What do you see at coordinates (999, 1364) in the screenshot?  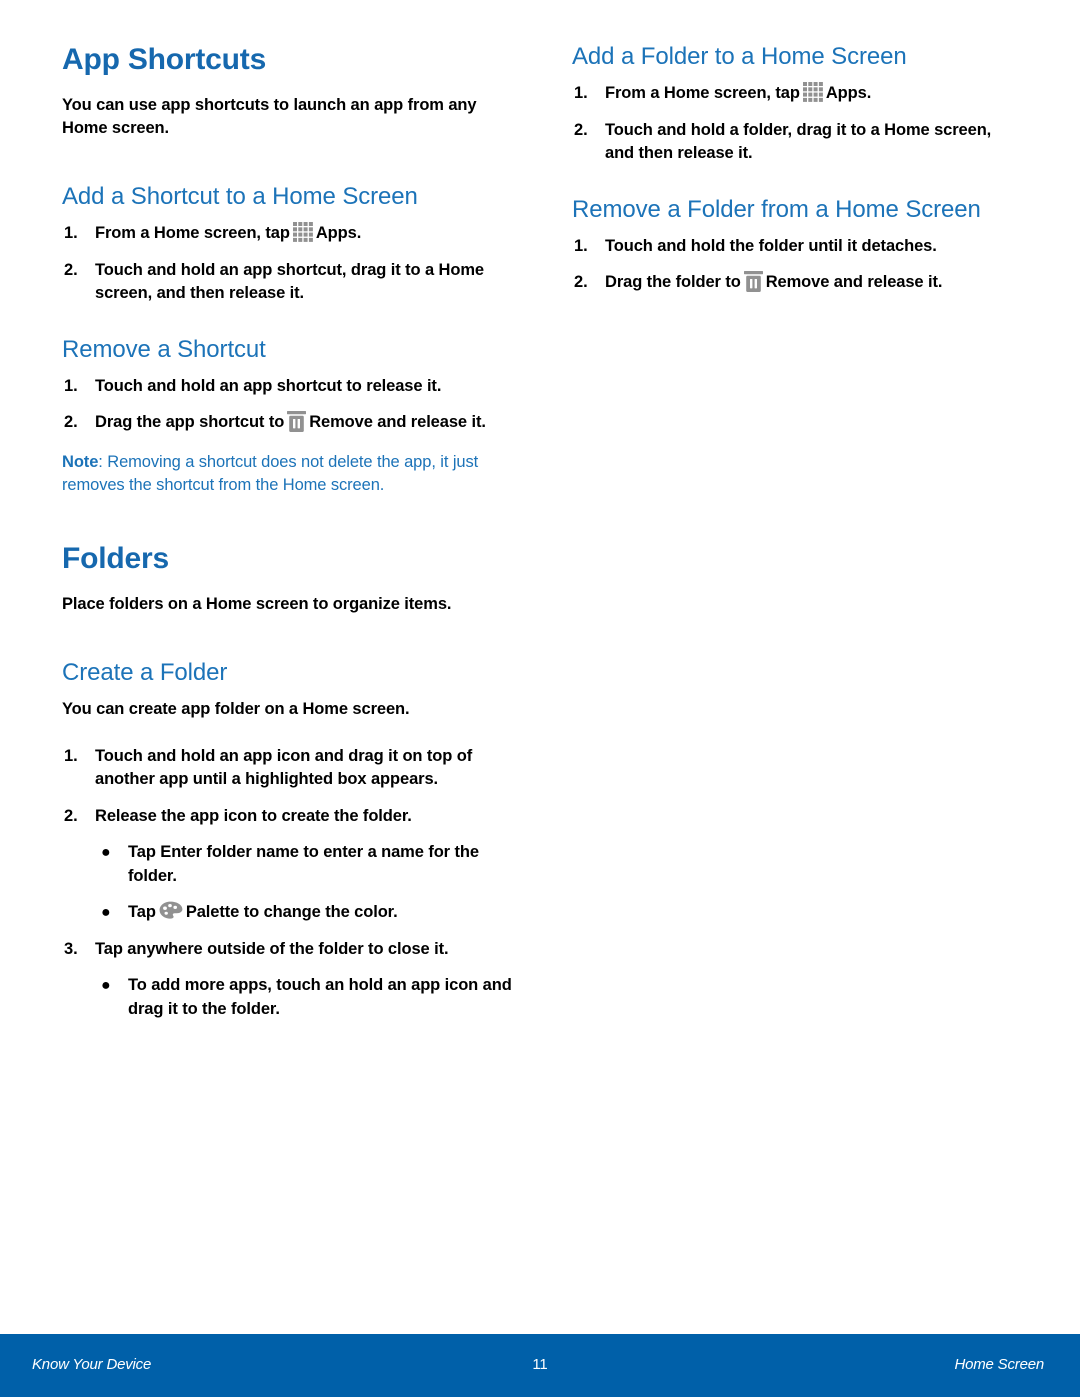 I see `footer-section-label: Home Screen` at bounding box center [999, 1364].